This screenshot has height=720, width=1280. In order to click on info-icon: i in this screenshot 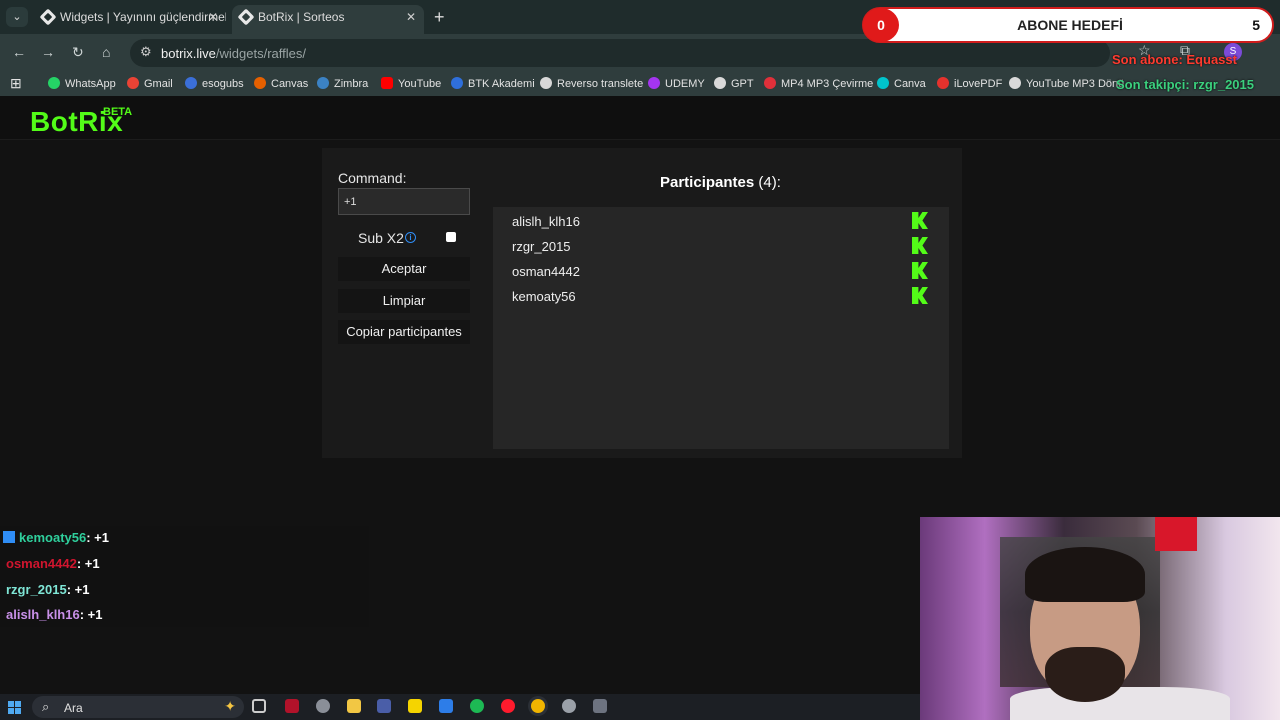, I will do `click(410, 237)`.